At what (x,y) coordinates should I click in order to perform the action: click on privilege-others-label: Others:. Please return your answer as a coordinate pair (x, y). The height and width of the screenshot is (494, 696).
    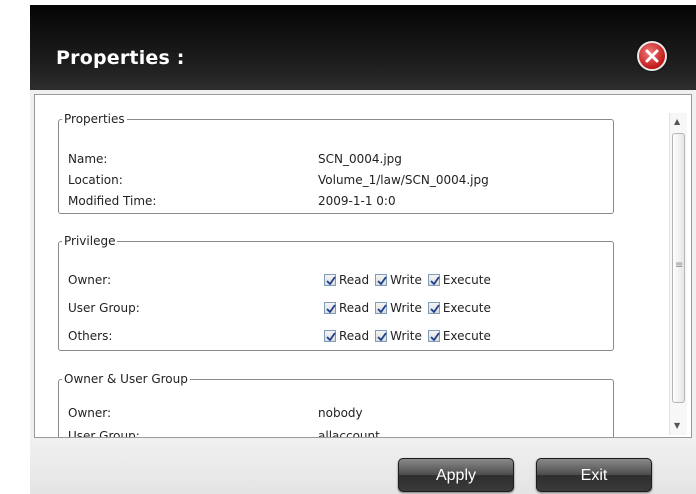
    Looking at the image, I should click on (90, 336).